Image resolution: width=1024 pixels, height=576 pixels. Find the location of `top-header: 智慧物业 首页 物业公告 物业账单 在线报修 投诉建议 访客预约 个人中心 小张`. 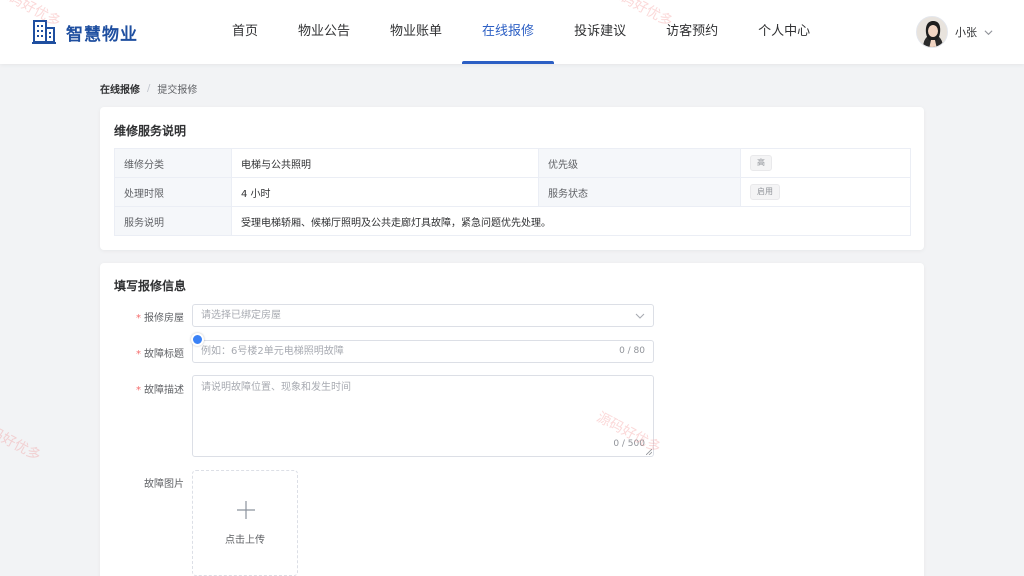

top-header: 智慧物业 首页 物业公告 物业账单 在线报修 投诉建议 访客预约 个人中心 小张 is located at coordinates (512, 32).